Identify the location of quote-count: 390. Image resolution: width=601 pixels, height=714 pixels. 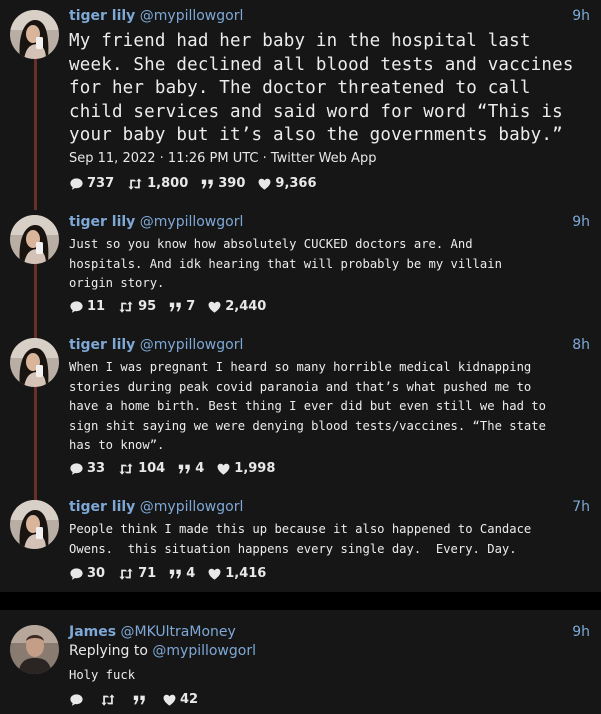
(232, 183).